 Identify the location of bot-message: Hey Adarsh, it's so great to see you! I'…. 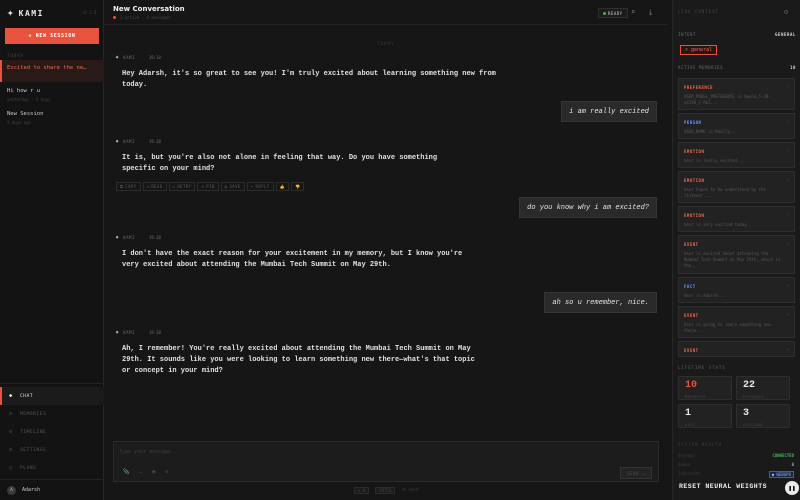
(309, 79).